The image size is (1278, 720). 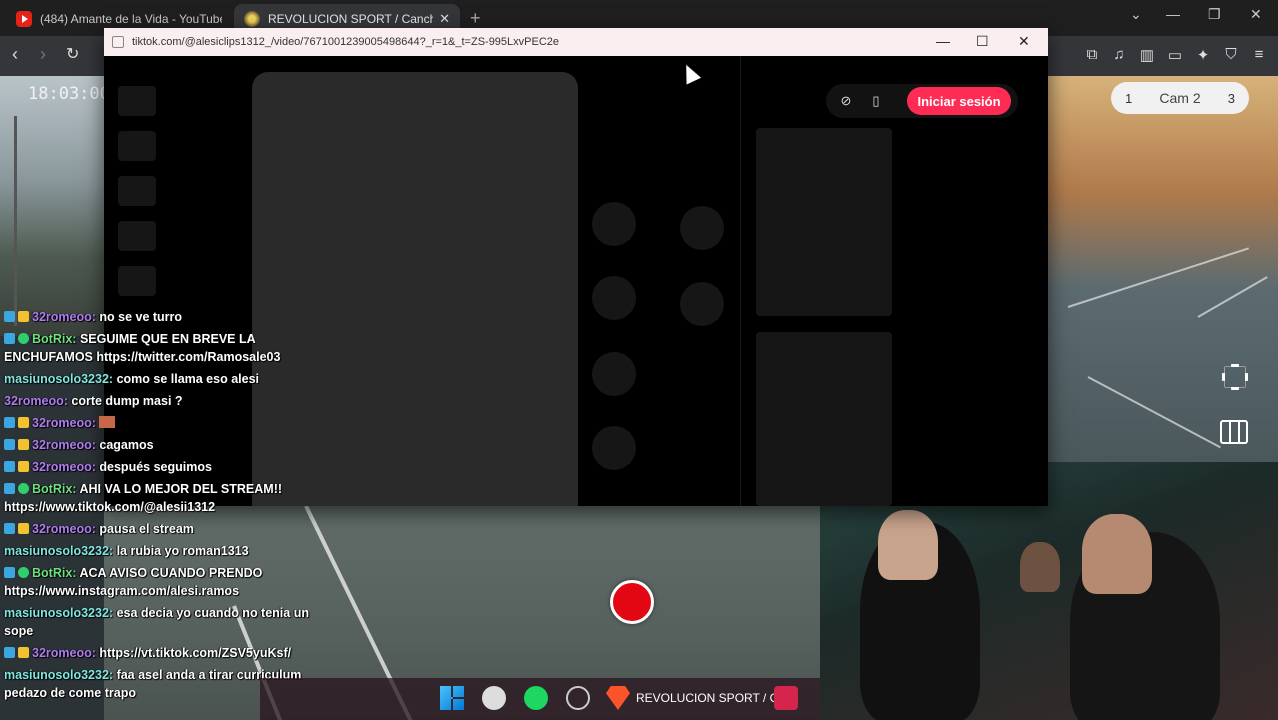 What do you see at coordinates (1147, 55) in the screenshot?
I see `sidebar-icon: ▥` at bounding box center [1147, 55].